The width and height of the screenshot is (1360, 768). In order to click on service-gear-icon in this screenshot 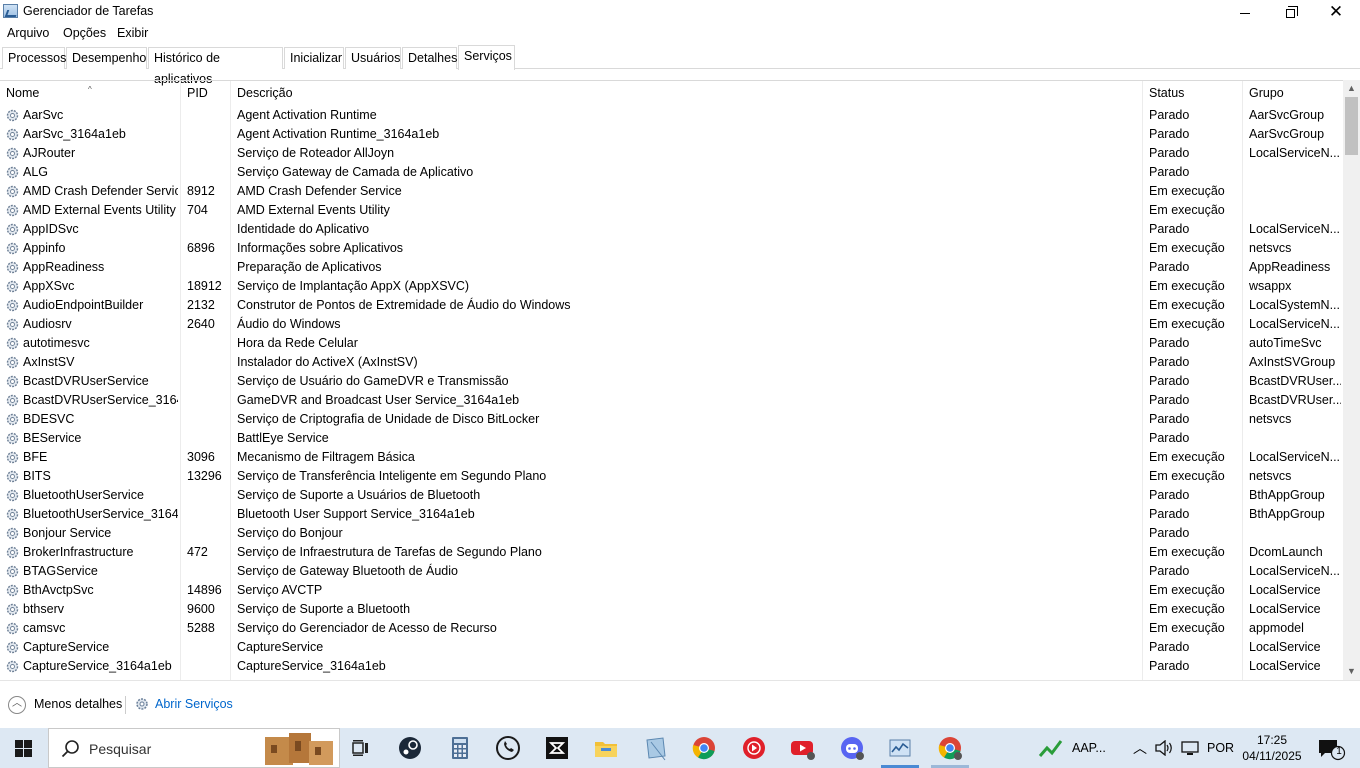, I will do `click(12, 305)`.